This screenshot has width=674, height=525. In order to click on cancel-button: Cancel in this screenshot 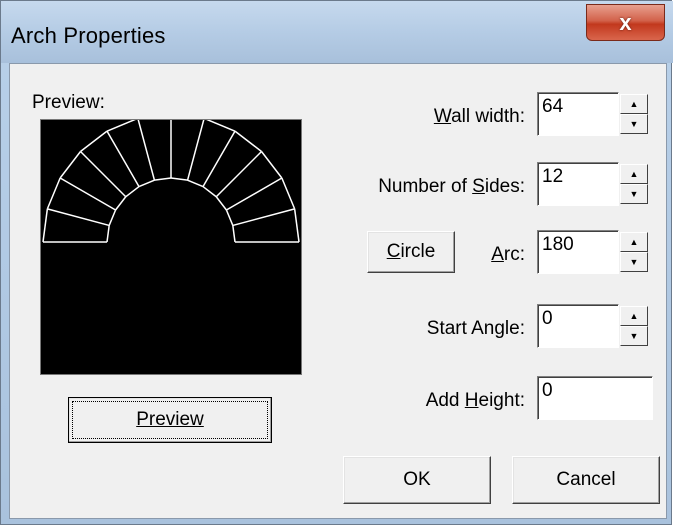, I will do `click(586, 480)`.